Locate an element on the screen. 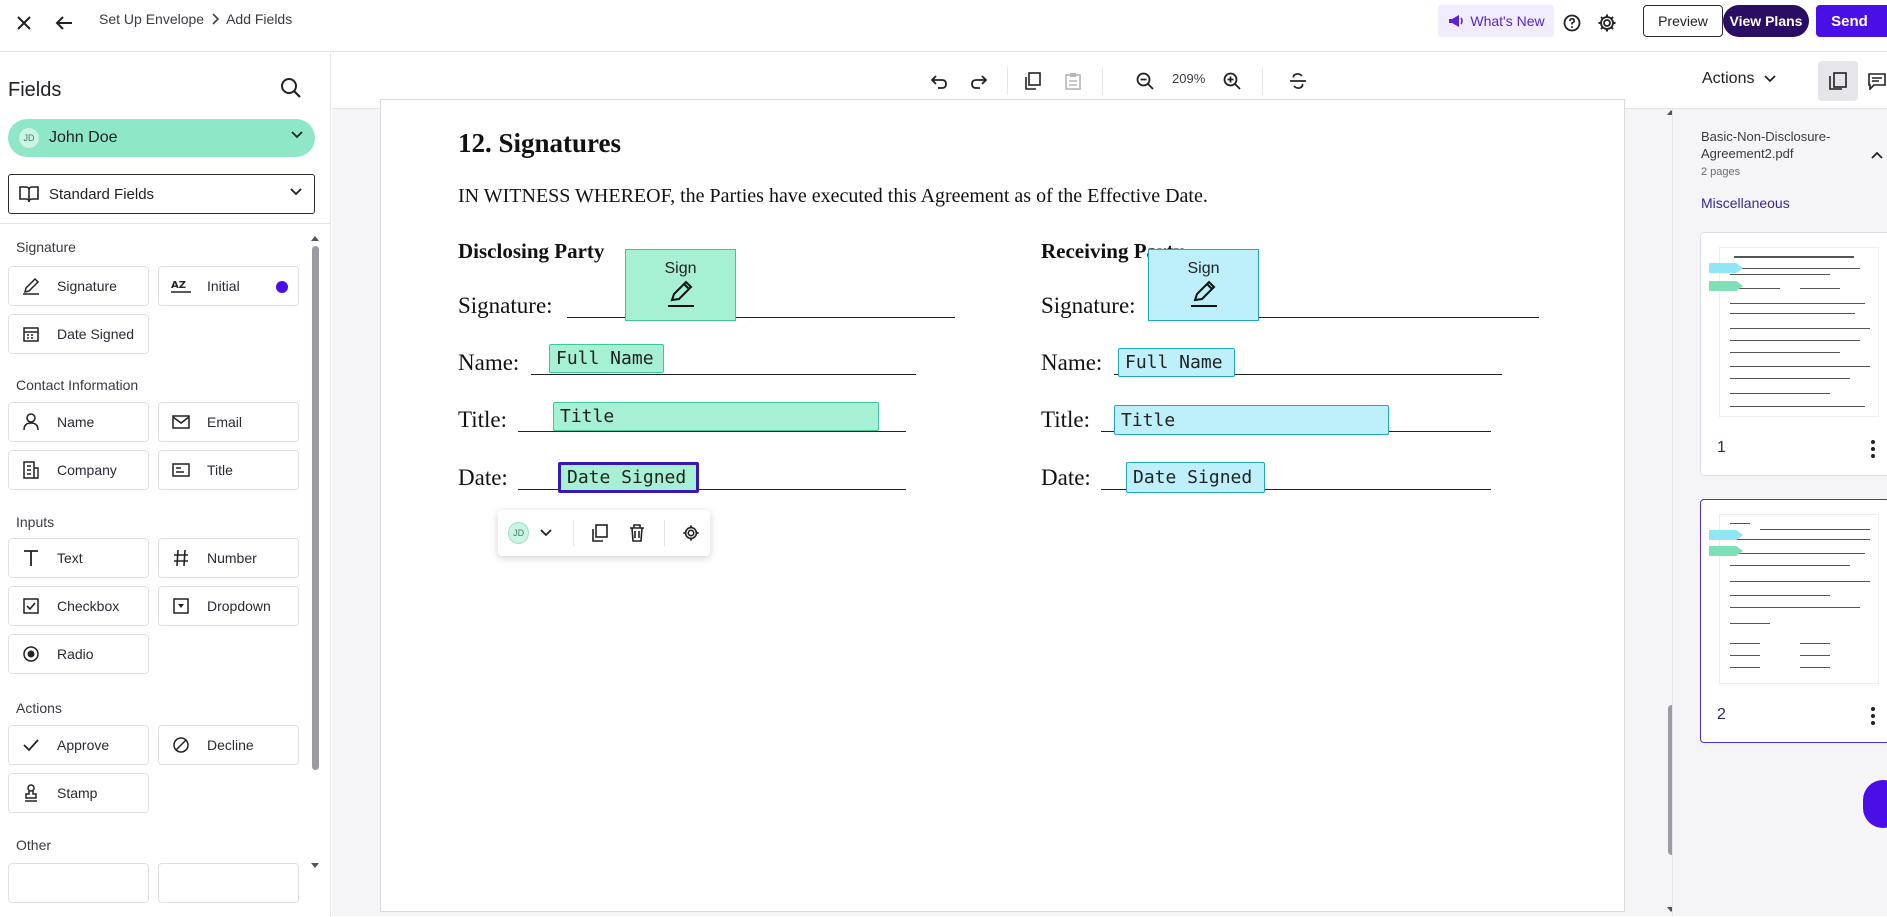  megaphone-icon is located at coordinates (1456, 21).